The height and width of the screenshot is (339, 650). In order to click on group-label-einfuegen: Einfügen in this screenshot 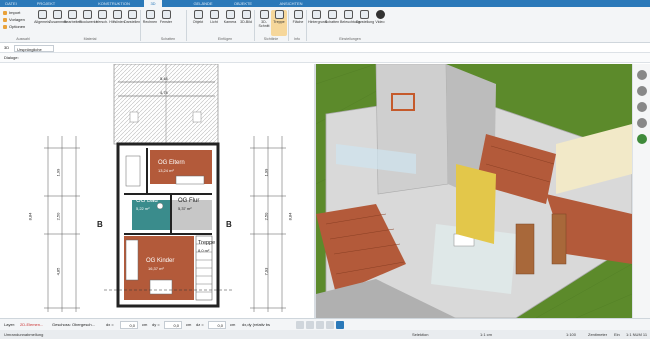, I will do `click(225, 39)`.